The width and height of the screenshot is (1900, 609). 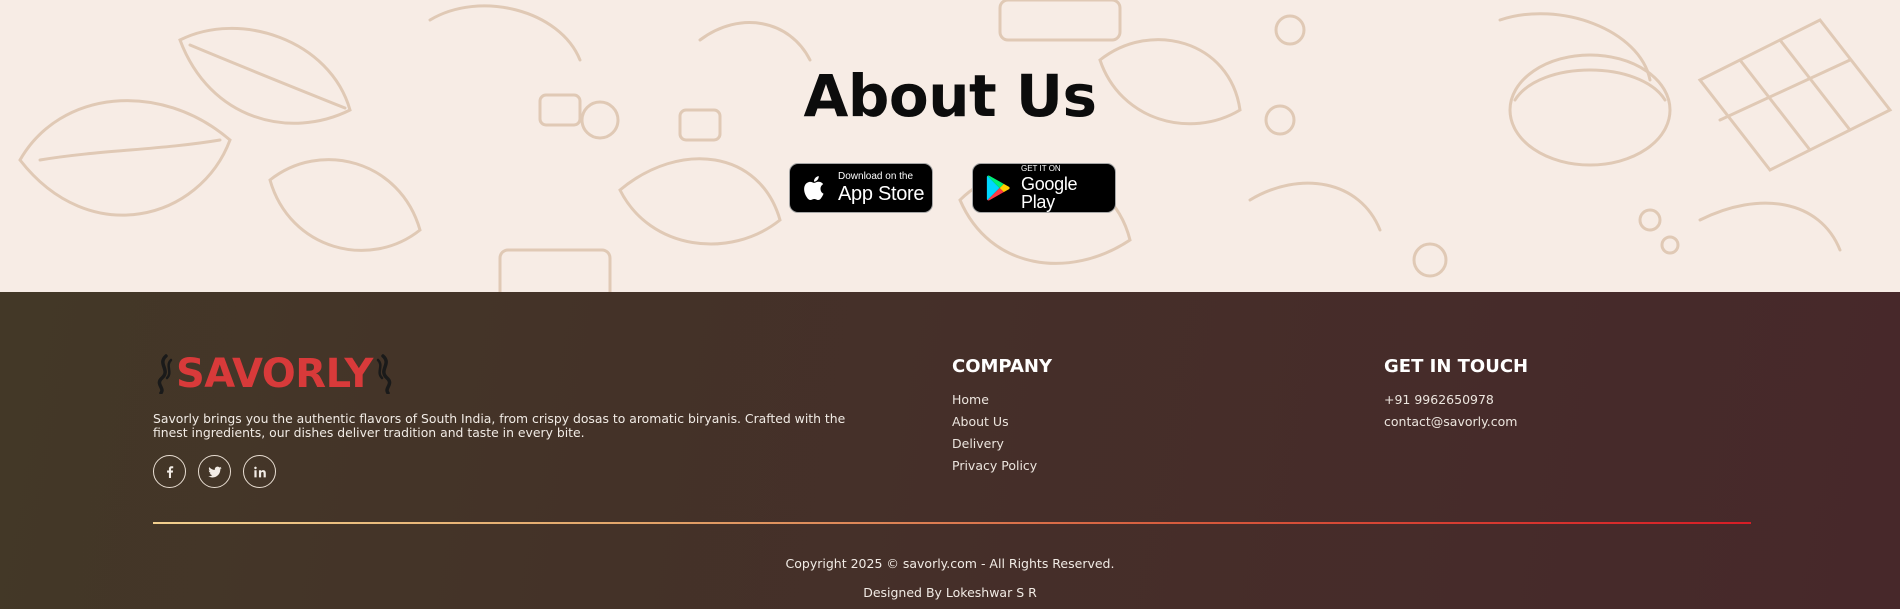 I want to click on footer-link-privacy-policy: Privacy Policy, so click(x=994, y=470).